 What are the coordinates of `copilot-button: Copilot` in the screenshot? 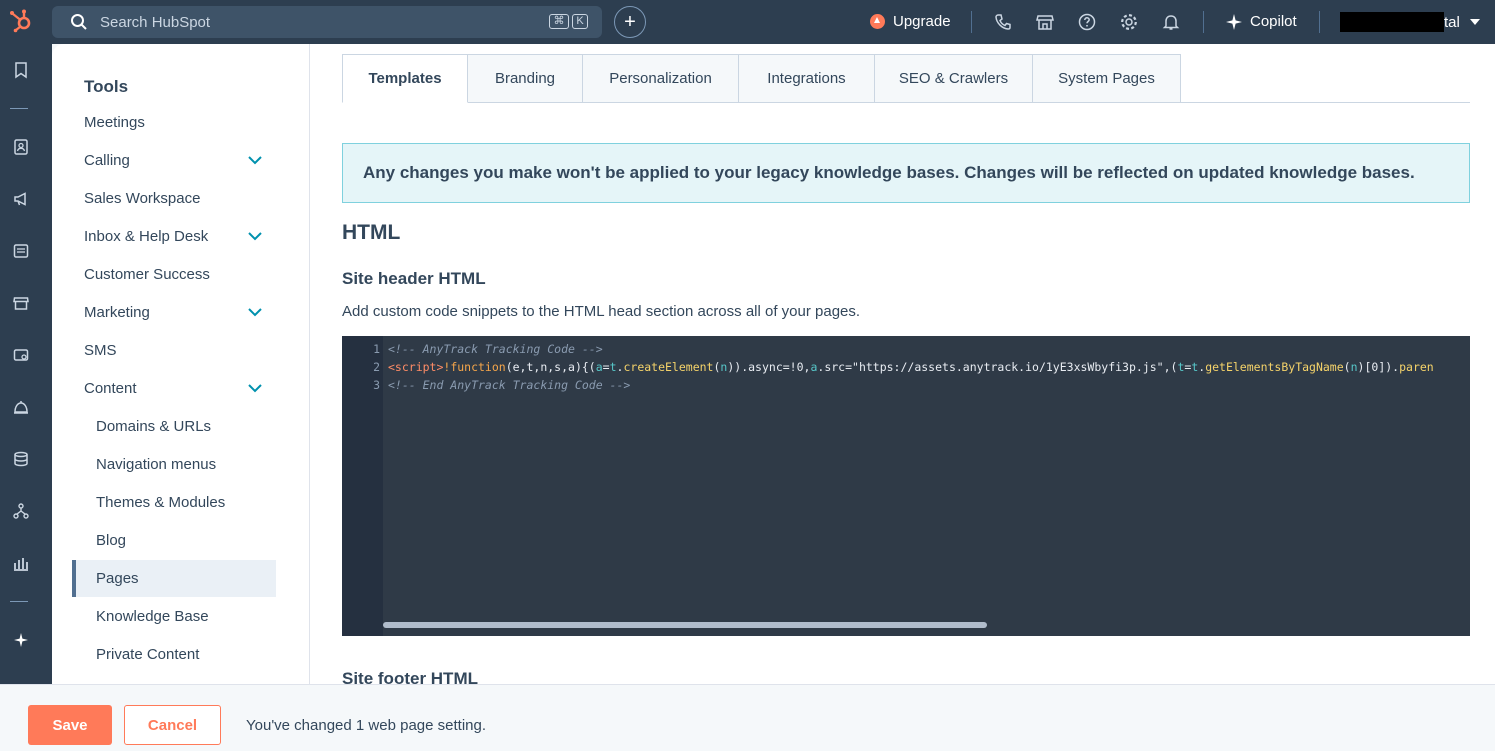 It's located at (1261, 21).